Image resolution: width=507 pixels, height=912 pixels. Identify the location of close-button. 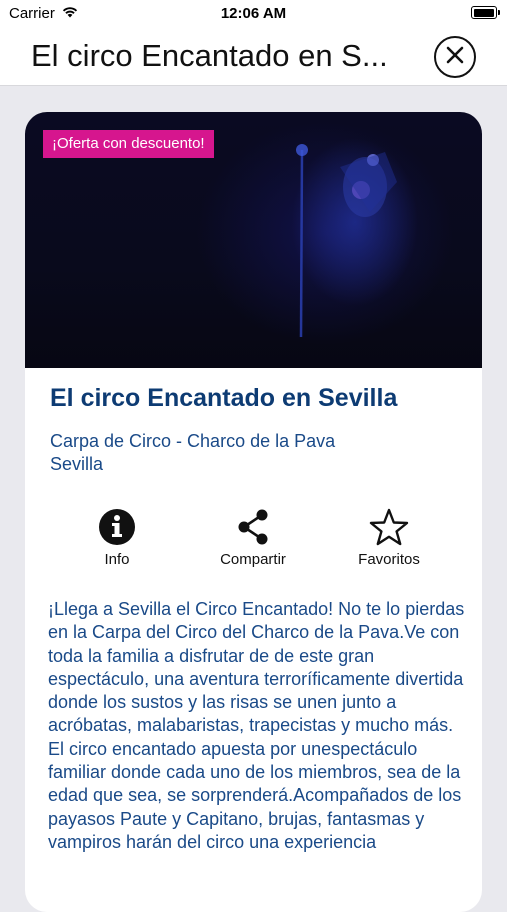
(455, 57).